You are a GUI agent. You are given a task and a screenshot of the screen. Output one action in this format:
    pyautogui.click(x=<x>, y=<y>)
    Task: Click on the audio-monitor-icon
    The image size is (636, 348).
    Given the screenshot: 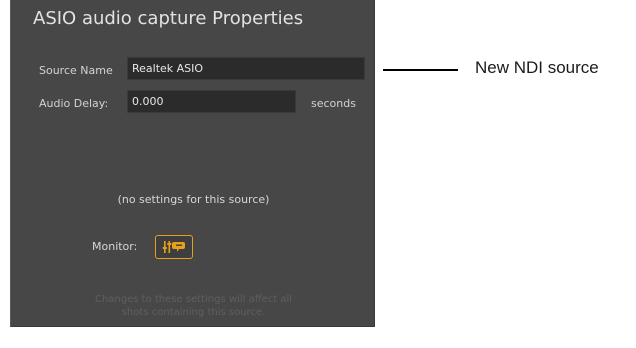 What is the action you would take?
    pyautogui.click(x=173, y=247)
    